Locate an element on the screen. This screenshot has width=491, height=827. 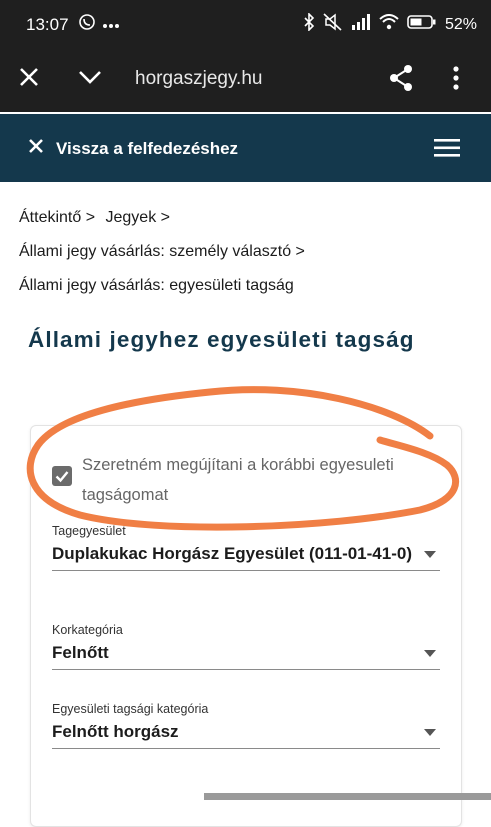
bluetooth-icon is located at coordinates (309, 24).